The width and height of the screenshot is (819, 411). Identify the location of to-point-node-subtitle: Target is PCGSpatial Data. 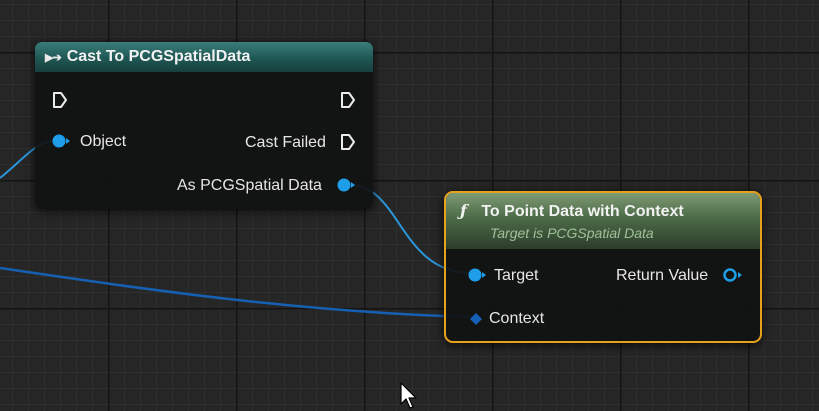
(572, 233).